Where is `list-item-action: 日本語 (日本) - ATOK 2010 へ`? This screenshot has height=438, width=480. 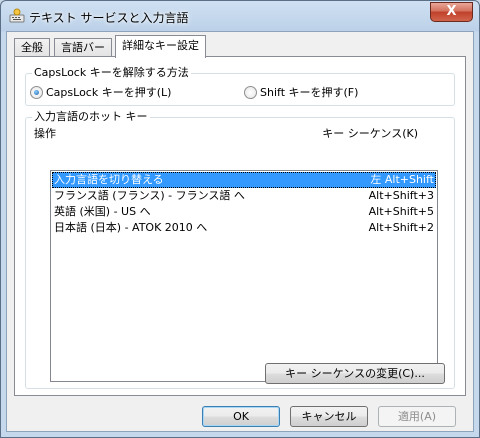 list-item-action: 日本語 (日本) - ATOK 2010 へ is located at coordinates (131, 227).